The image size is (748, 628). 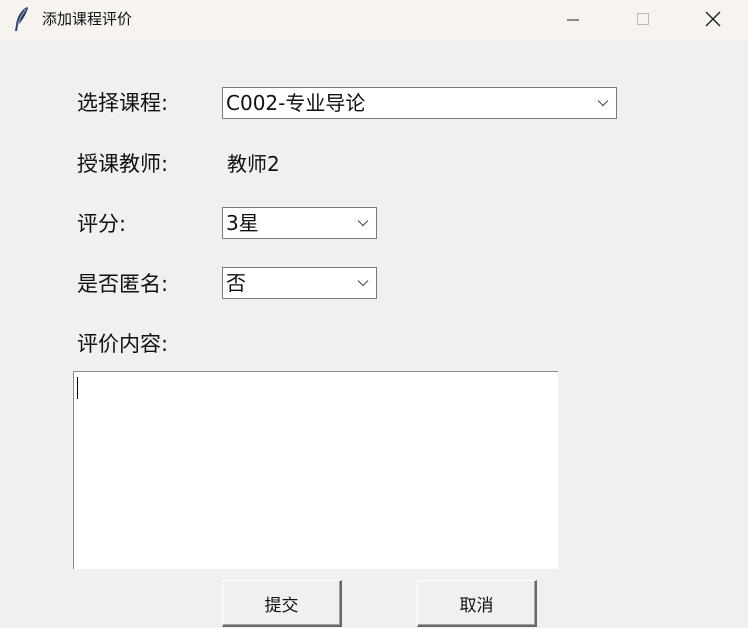 I want to click on anonymous-select-value: 否, so click(x=236, y=283).